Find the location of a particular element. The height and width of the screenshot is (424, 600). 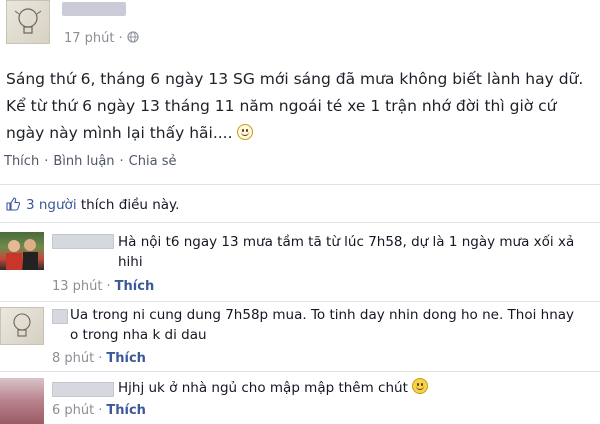

comment-3-text: Hjhj uk ở nhà ngủ cho mập mập thêm chút is located at coordinates (263, 388).